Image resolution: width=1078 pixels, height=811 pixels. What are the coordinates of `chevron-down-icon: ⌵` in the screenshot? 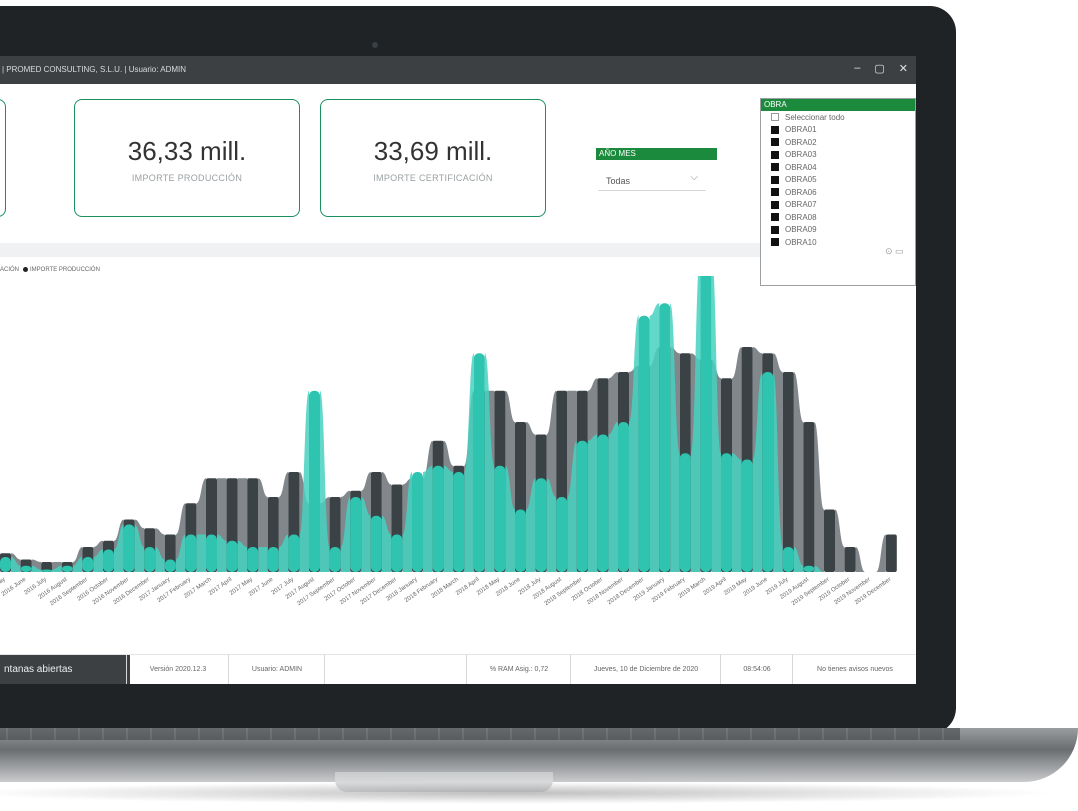 It's located at (694, 177).